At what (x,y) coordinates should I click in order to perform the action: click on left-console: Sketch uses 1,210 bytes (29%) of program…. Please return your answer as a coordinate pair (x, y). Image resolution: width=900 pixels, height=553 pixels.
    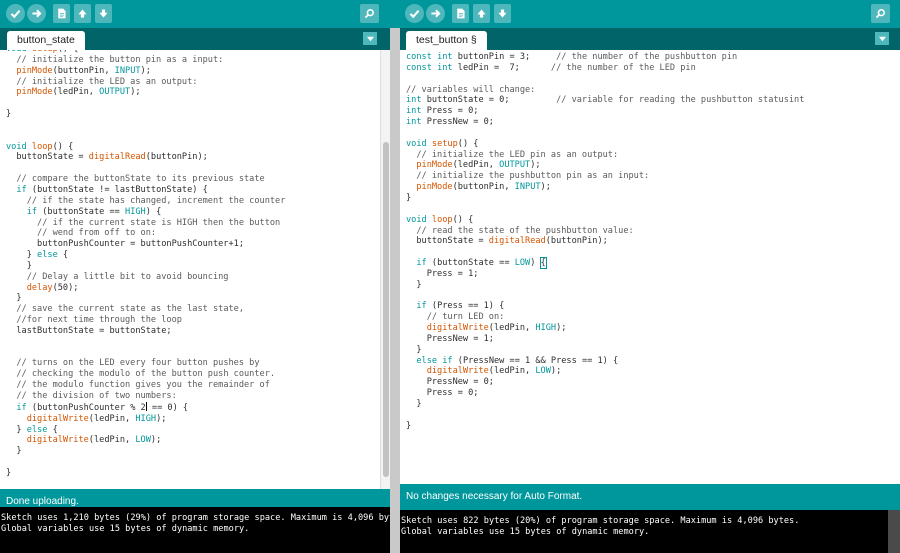
    Looking at the image, I should click on (195, 530).